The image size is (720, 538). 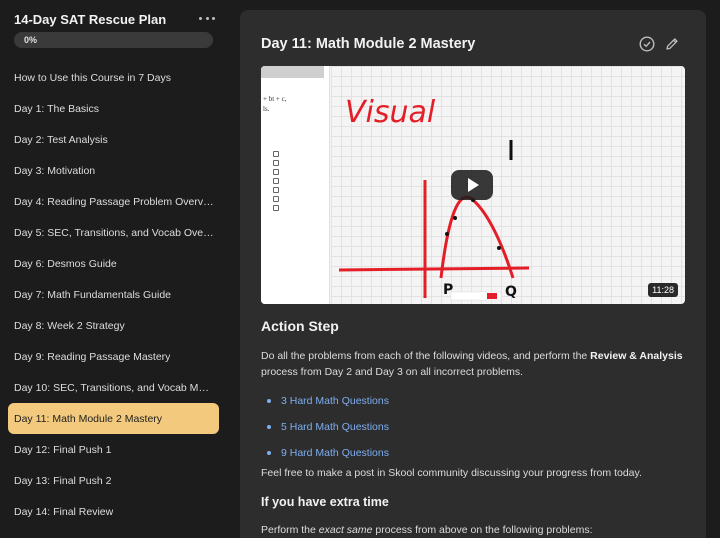 What do you see at coordinates (88, 418) in the screenshot?
I see `sidebar-item-label: Day 11: Math Module 2 Mastery` at bounding box center [88, 418].